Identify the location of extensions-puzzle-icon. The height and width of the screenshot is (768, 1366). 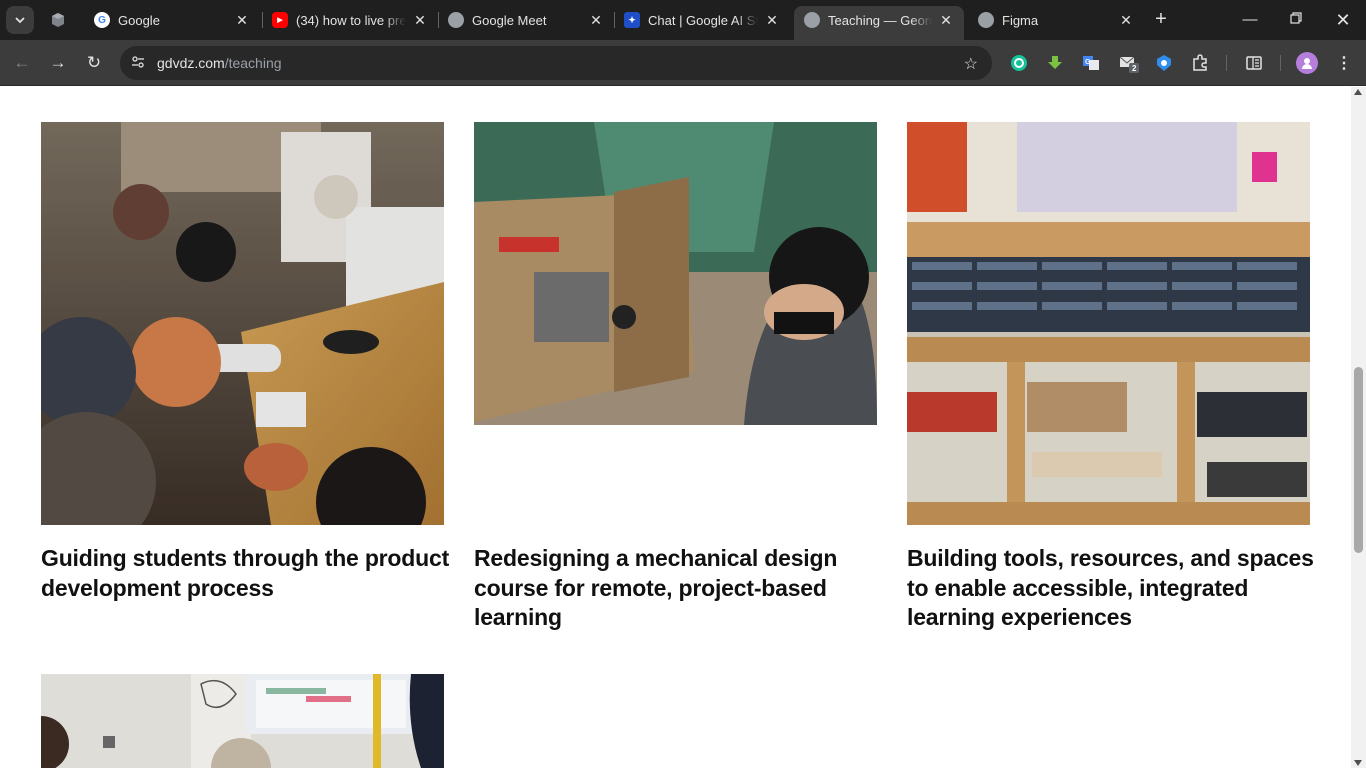
(1200, 63).